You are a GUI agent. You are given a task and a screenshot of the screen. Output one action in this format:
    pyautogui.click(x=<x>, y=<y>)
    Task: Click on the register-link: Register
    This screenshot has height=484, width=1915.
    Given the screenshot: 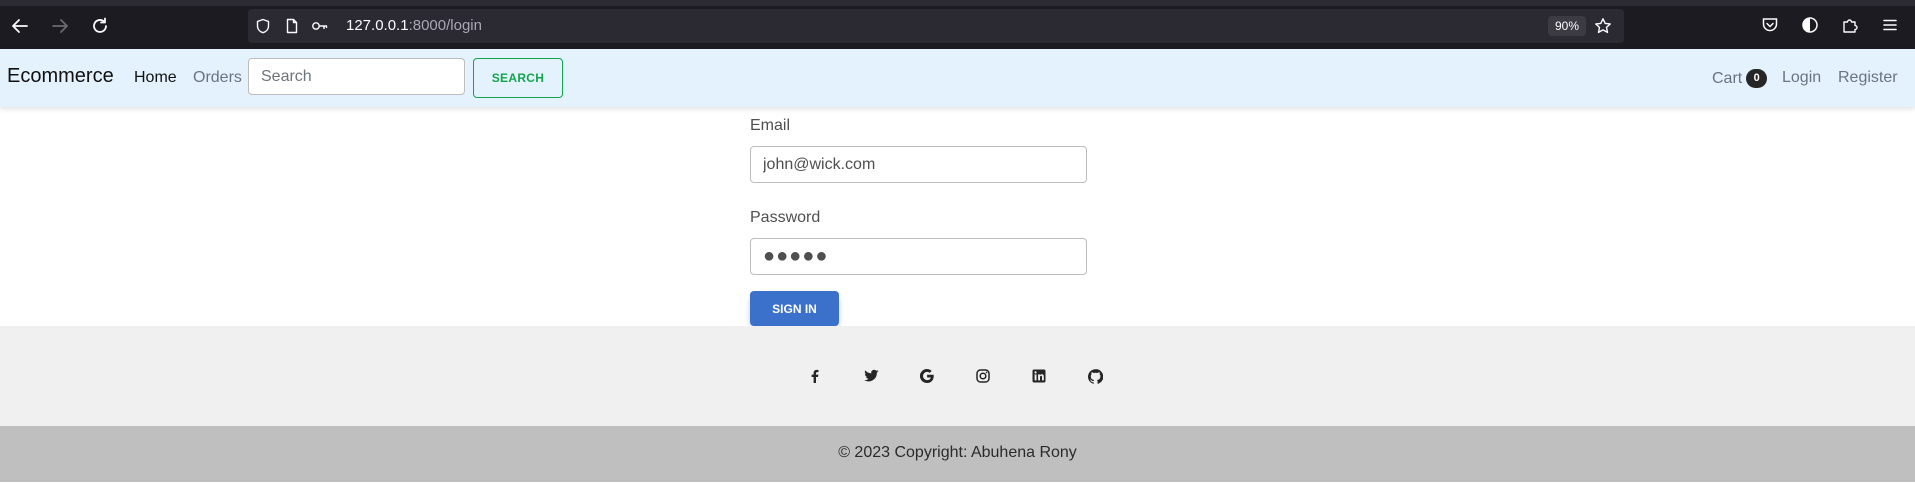 What is the action you would take?
    pyautogui.click(x=1868, y=78)
    